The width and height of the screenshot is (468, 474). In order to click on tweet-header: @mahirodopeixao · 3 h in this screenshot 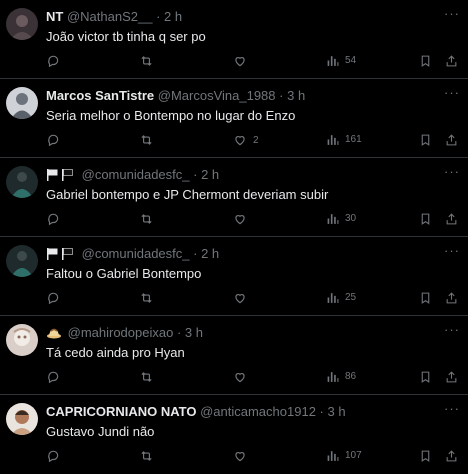, I will do `click(124, 334)`.